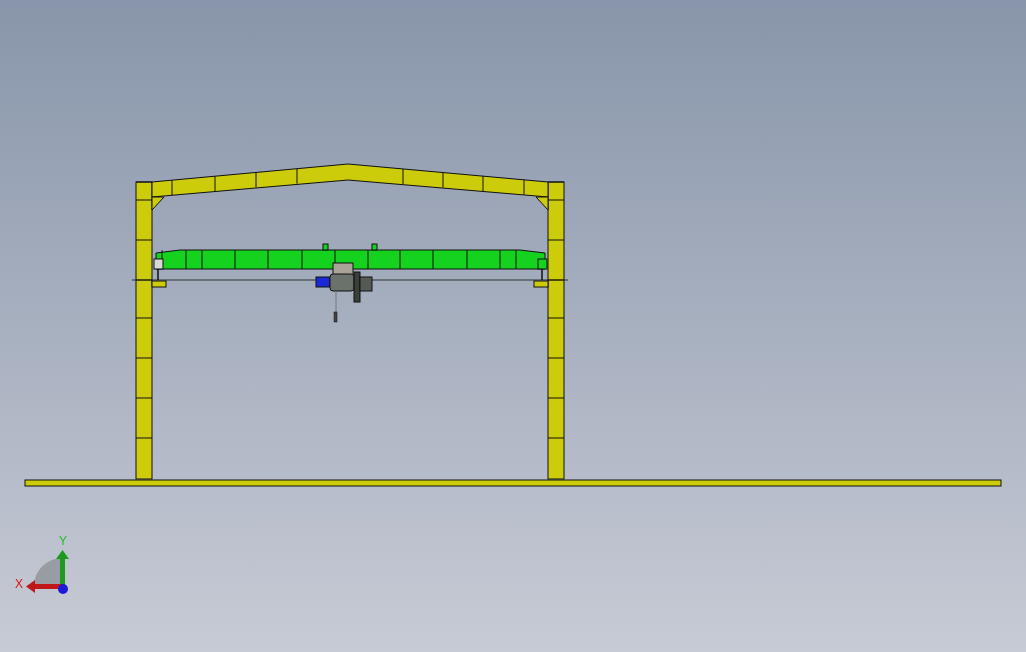  I want to click on y-axis-label: Y, so click(63, 541).